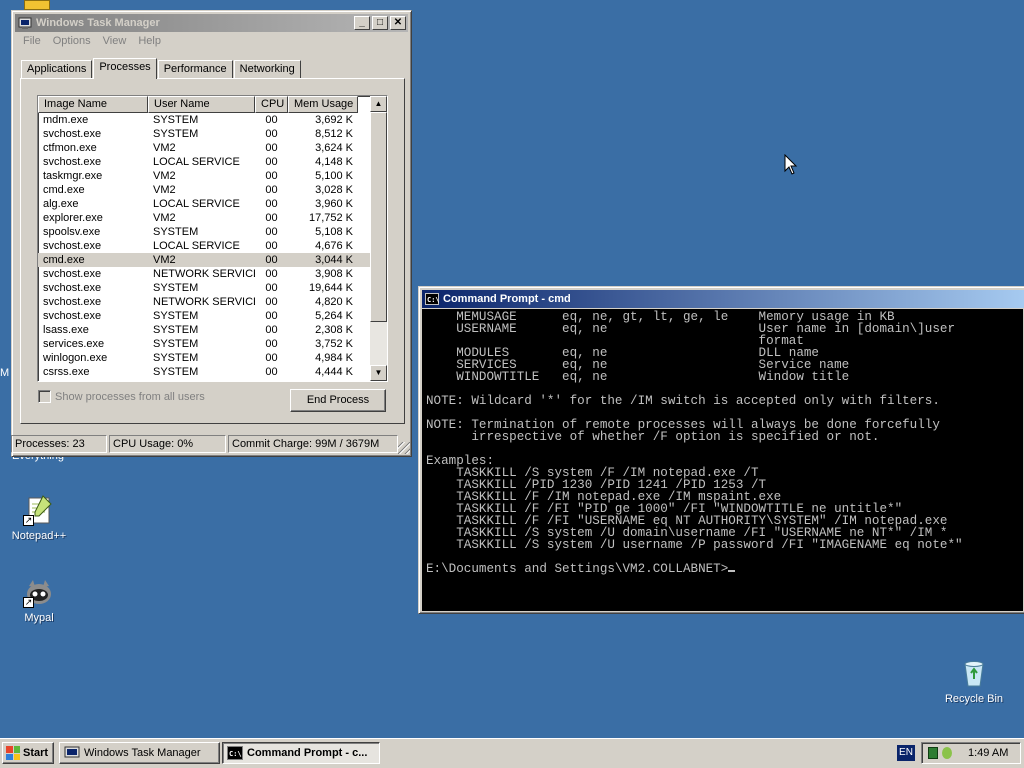 The height and width of the screenshot is (768, 1024). Describe the element at coordinates (212, 316) in the screenshot. I see `process-row: svchost.exe SYSTEM 00 5,264 K` at that location.